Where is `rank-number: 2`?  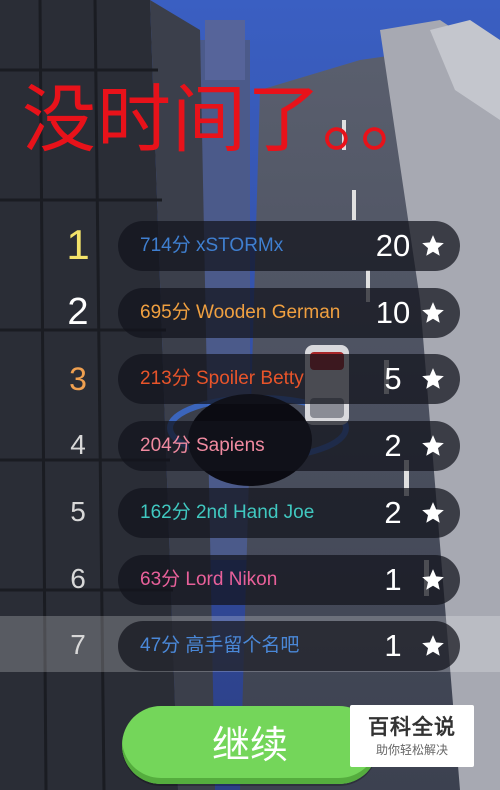
rank-number: 2 is located at coordinates (78, 312).